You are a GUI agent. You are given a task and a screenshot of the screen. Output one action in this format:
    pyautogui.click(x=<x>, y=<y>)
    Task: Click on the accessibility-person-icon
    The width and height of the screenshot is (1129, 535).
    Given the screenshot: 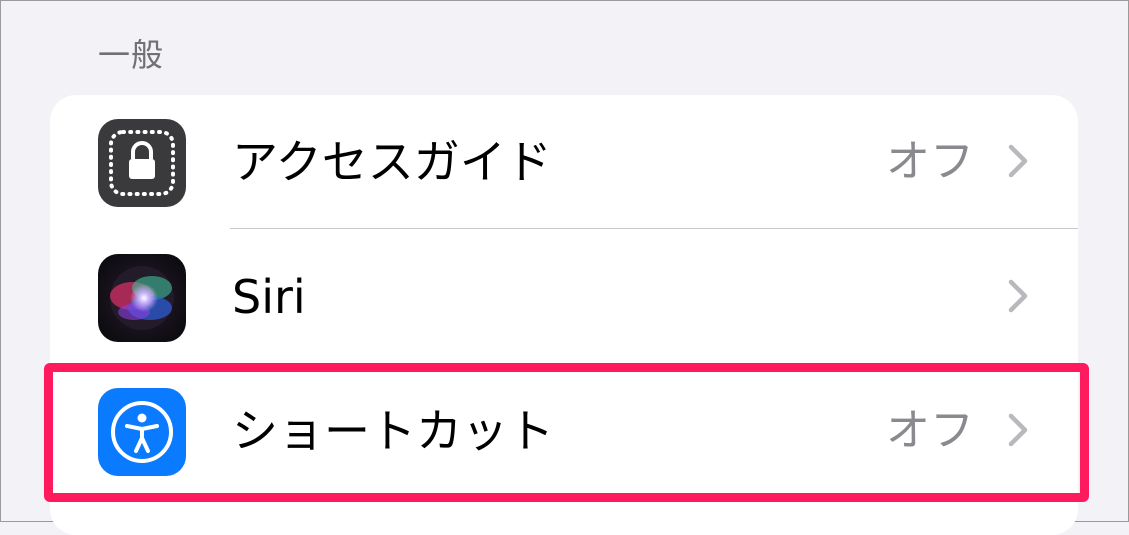 What is the action you would take?
    pyautogui.click(x=142, y=432)
    